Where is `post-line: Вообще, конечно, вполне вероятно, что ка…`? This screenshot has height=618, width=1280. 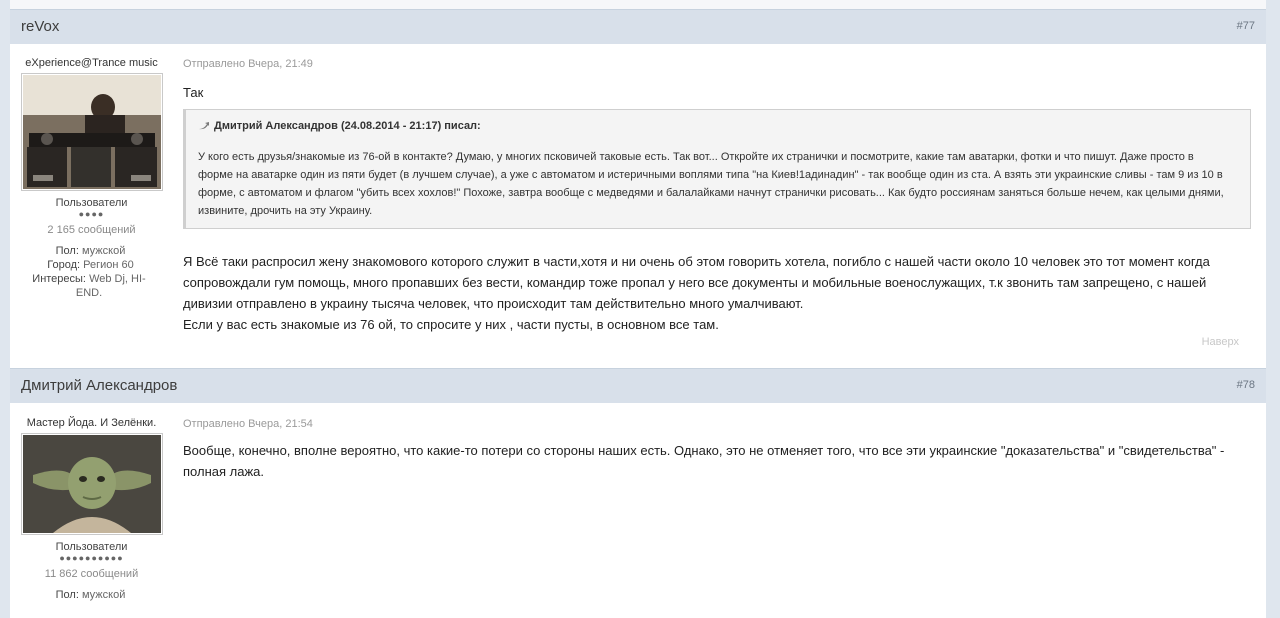 post-line: Вообще, конечно, вполне вероятно, что ка… is located at coordinates (704, 450).